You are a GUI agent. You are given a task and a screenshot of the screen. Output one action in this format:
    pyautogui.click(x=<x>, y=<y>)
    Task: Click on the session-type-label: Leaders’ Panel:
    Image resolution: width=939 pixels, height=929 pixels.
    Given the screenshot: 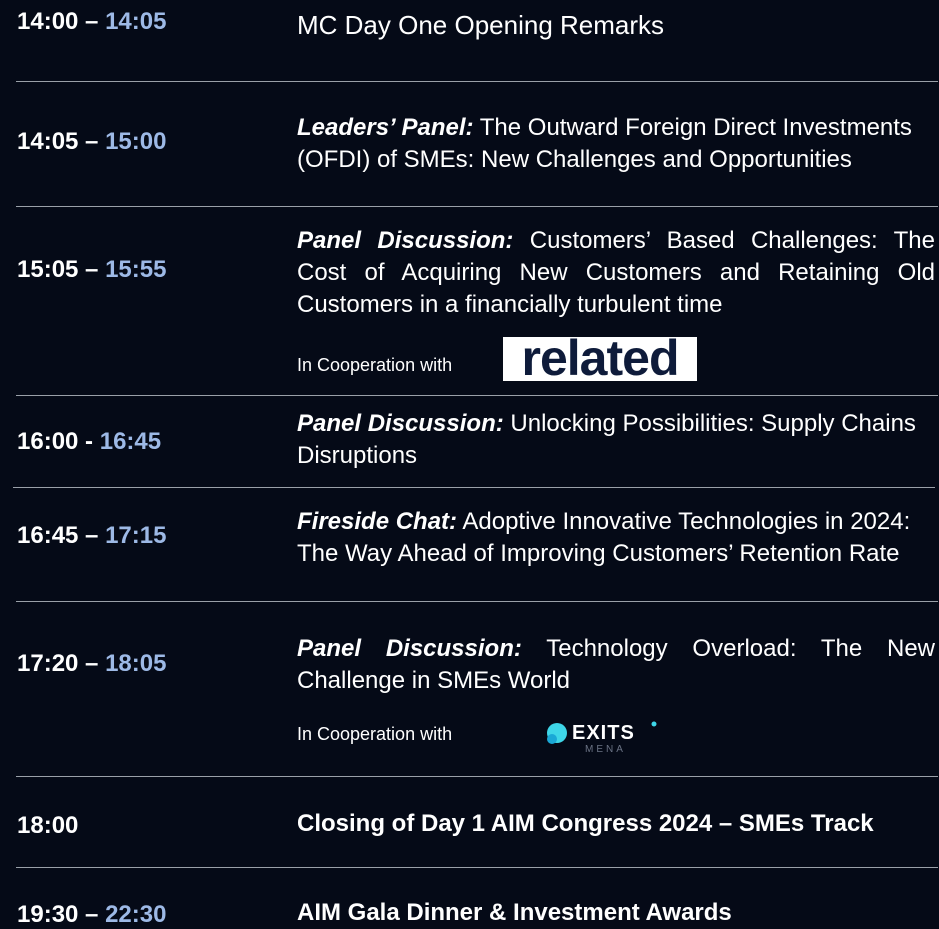 What is the action you would take?
    pyautogui.click(x=385, y=127)
    